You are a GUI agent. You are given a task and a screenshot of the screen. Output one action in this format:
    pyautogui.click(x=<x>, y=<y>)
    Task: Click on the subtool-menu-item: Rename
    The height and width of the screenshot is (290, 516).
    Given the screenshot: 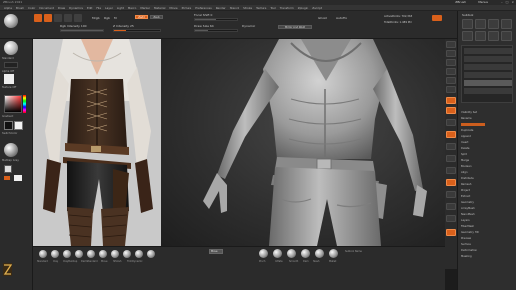 What is the action you would take?
    pyautogui.click(x=466, y=118)
    